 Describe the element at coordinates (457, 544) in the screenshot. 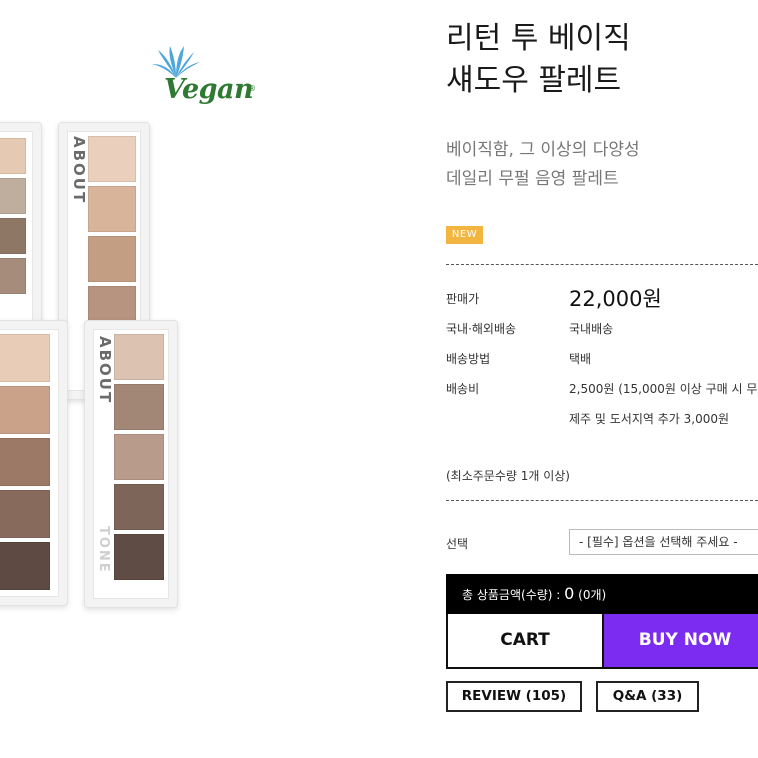

I see `option-label: 선택` at that location.